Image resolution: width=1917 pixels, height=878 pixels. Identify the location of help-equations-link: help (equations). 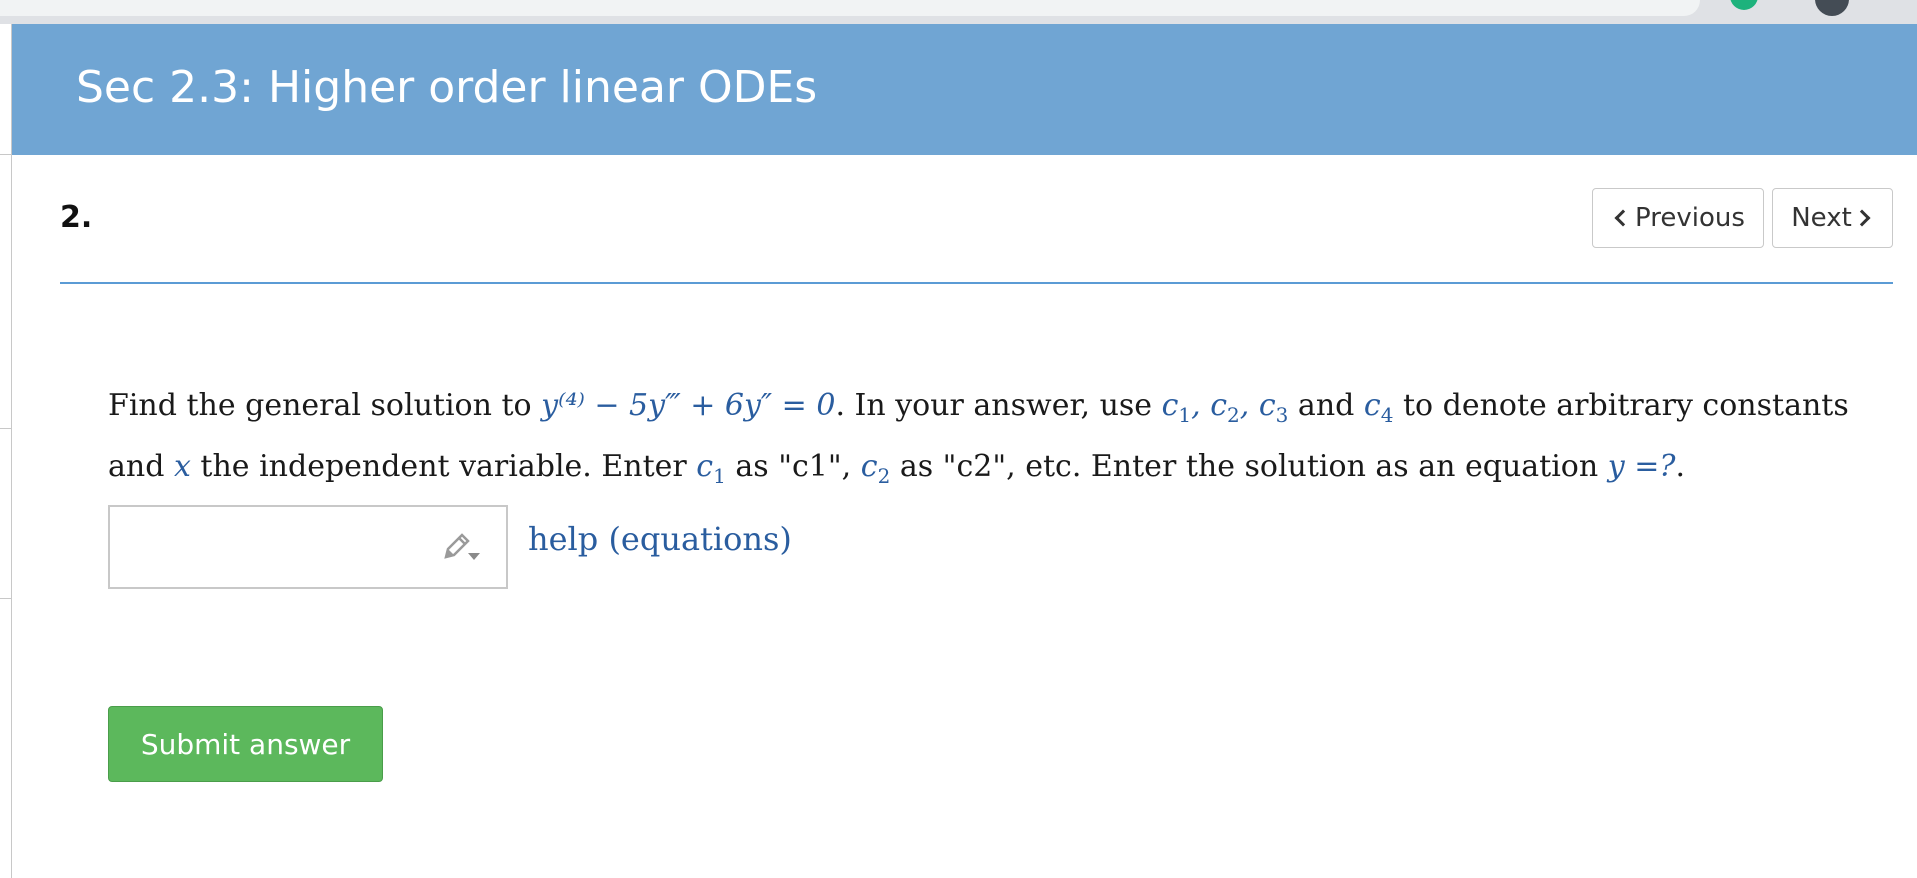
(660, 539).